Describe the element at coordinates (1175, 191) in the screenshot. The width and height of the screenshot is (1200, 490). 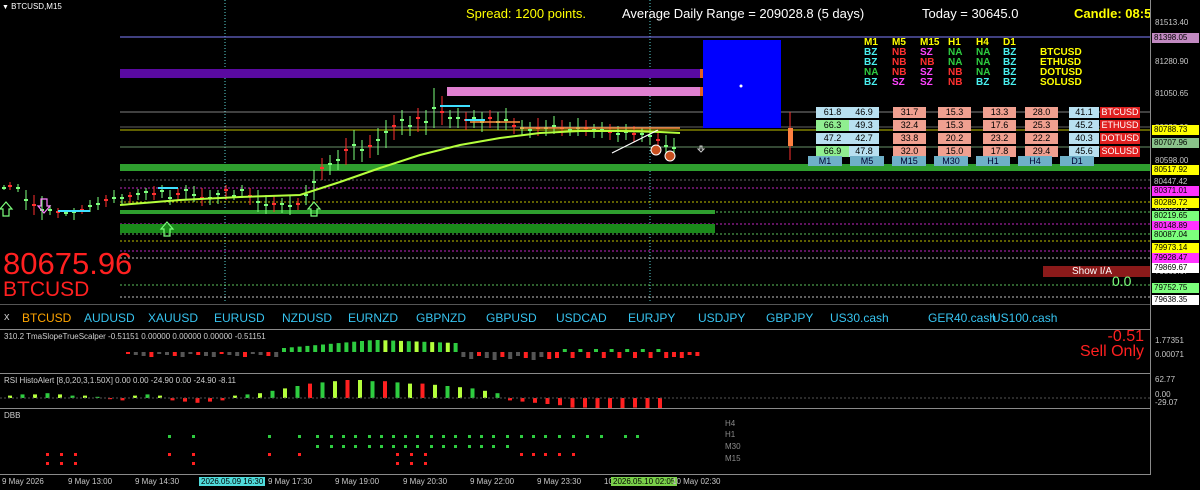
I see `price-tag: 80371.01` at that location.